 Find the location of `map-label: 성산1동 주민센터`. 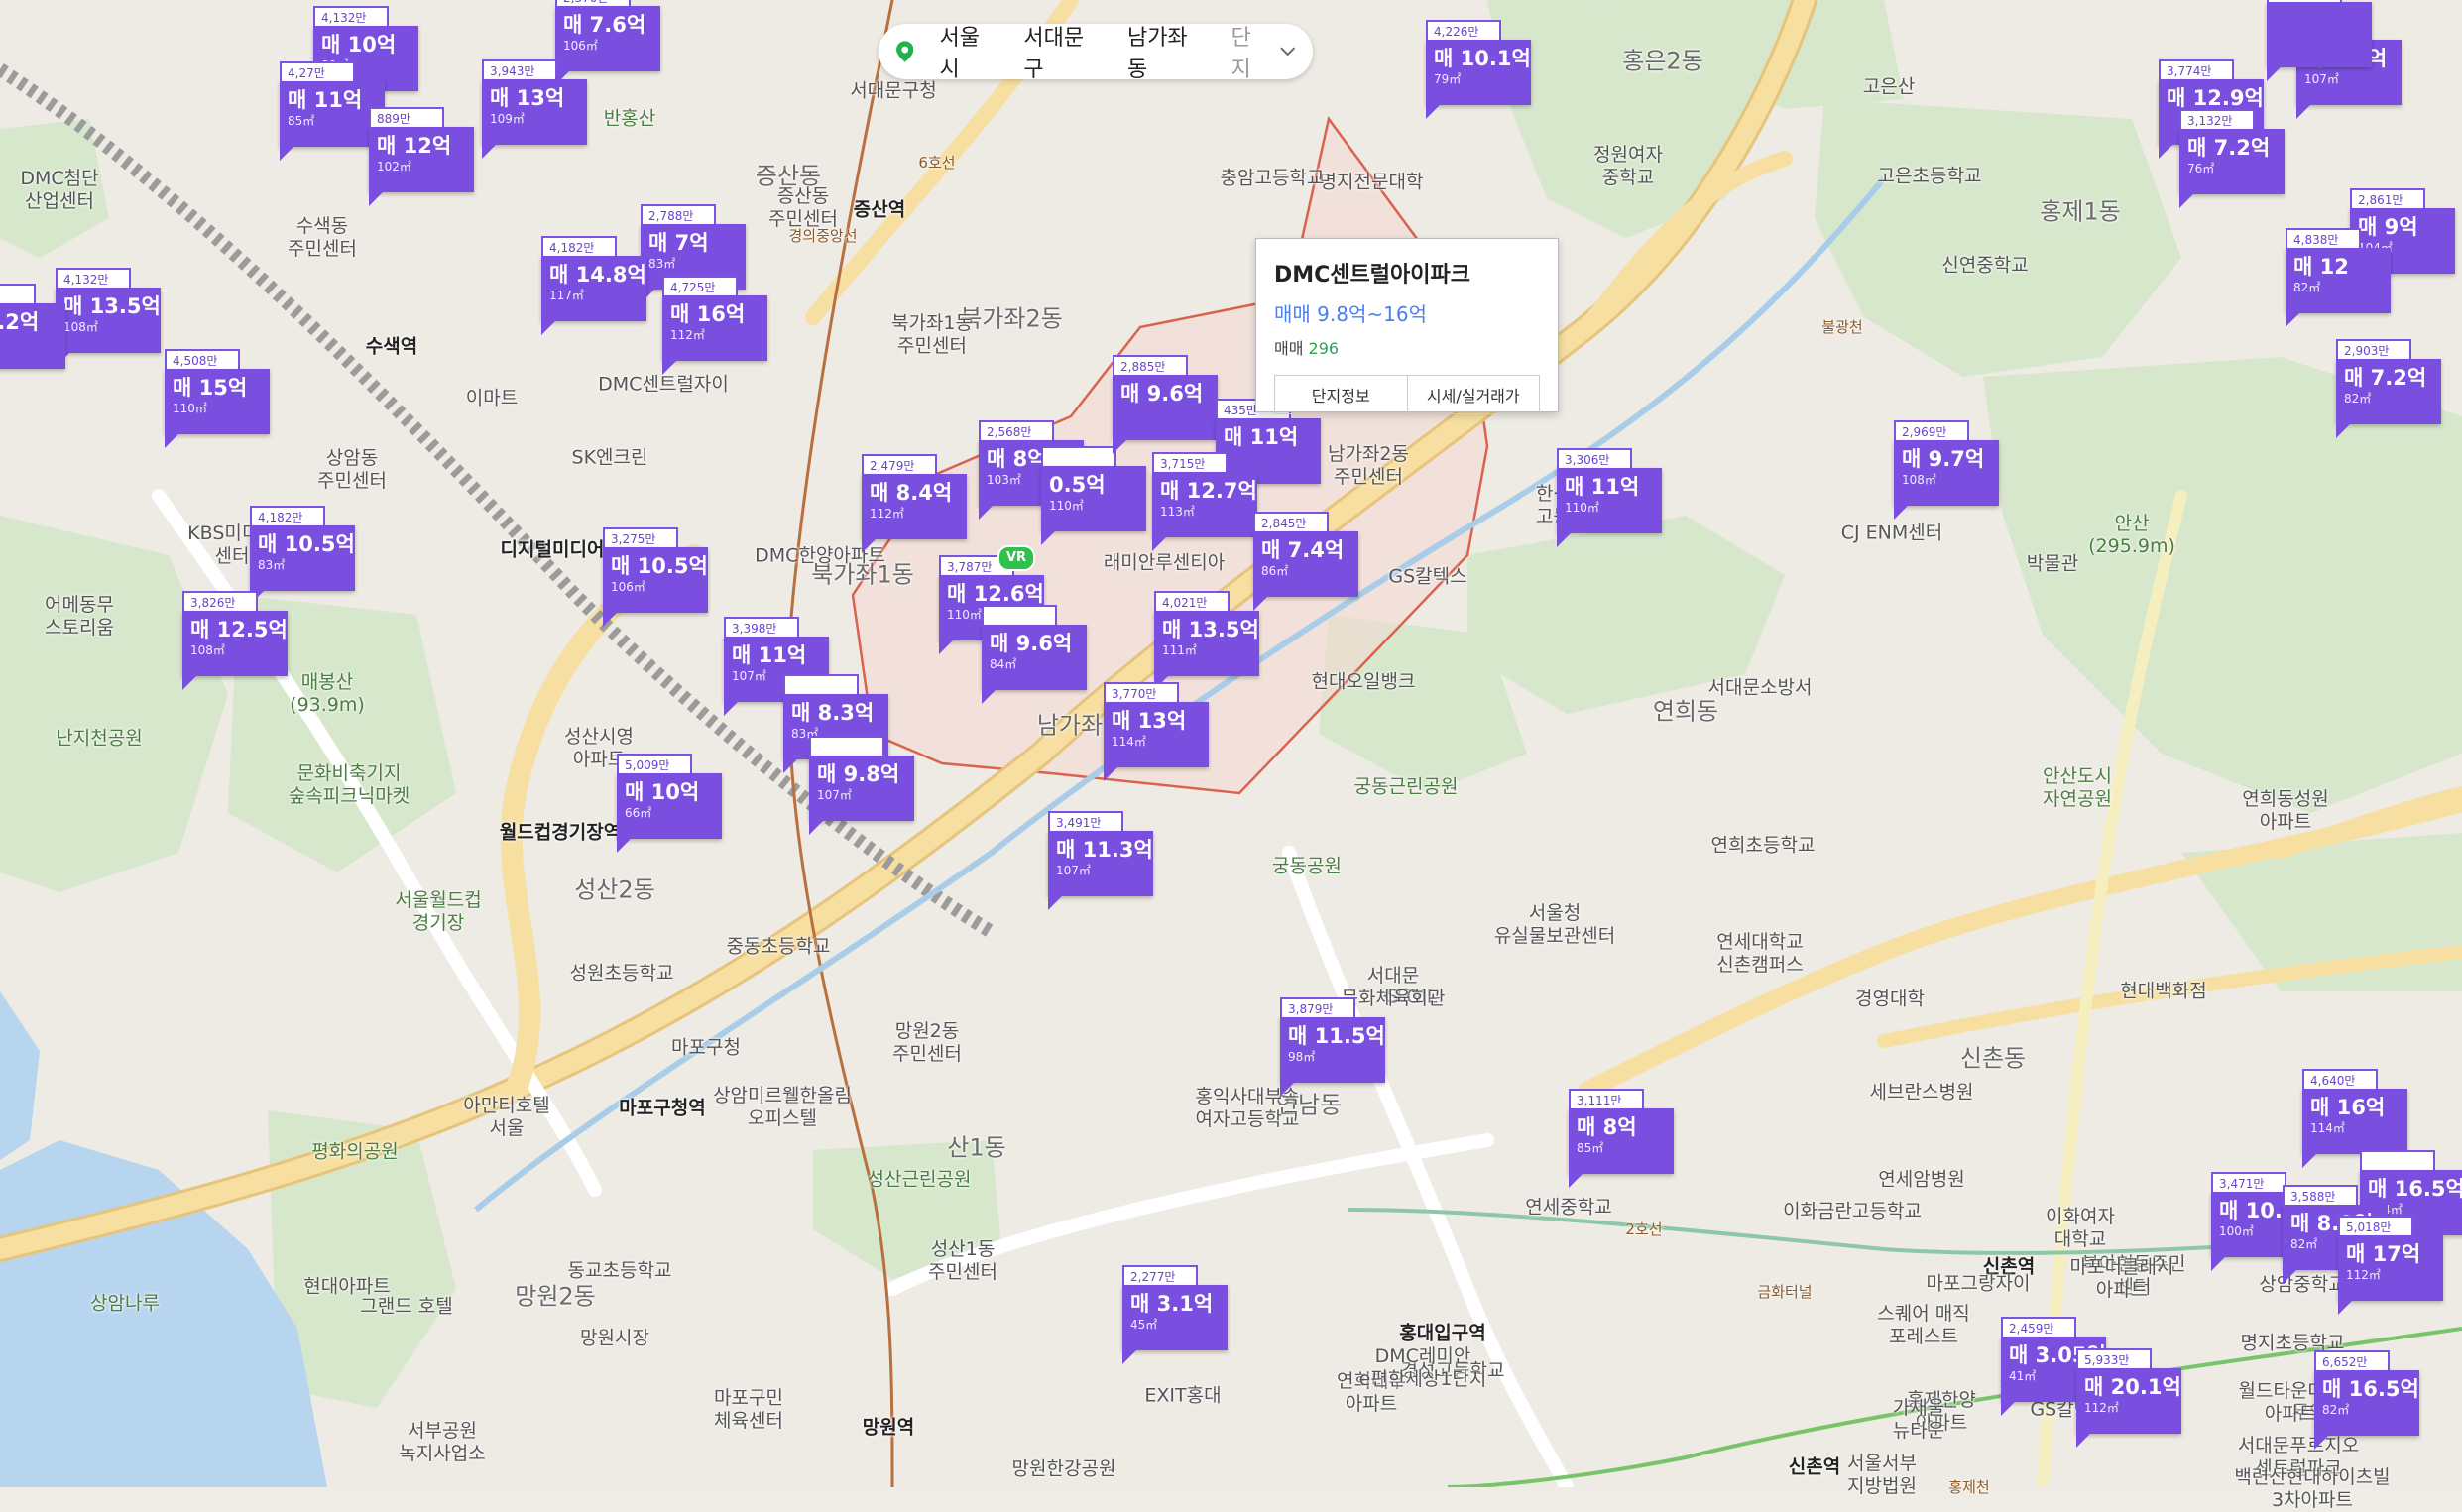

map-label: 성산1동 주민센터 is located at coordinates (962, 1260).